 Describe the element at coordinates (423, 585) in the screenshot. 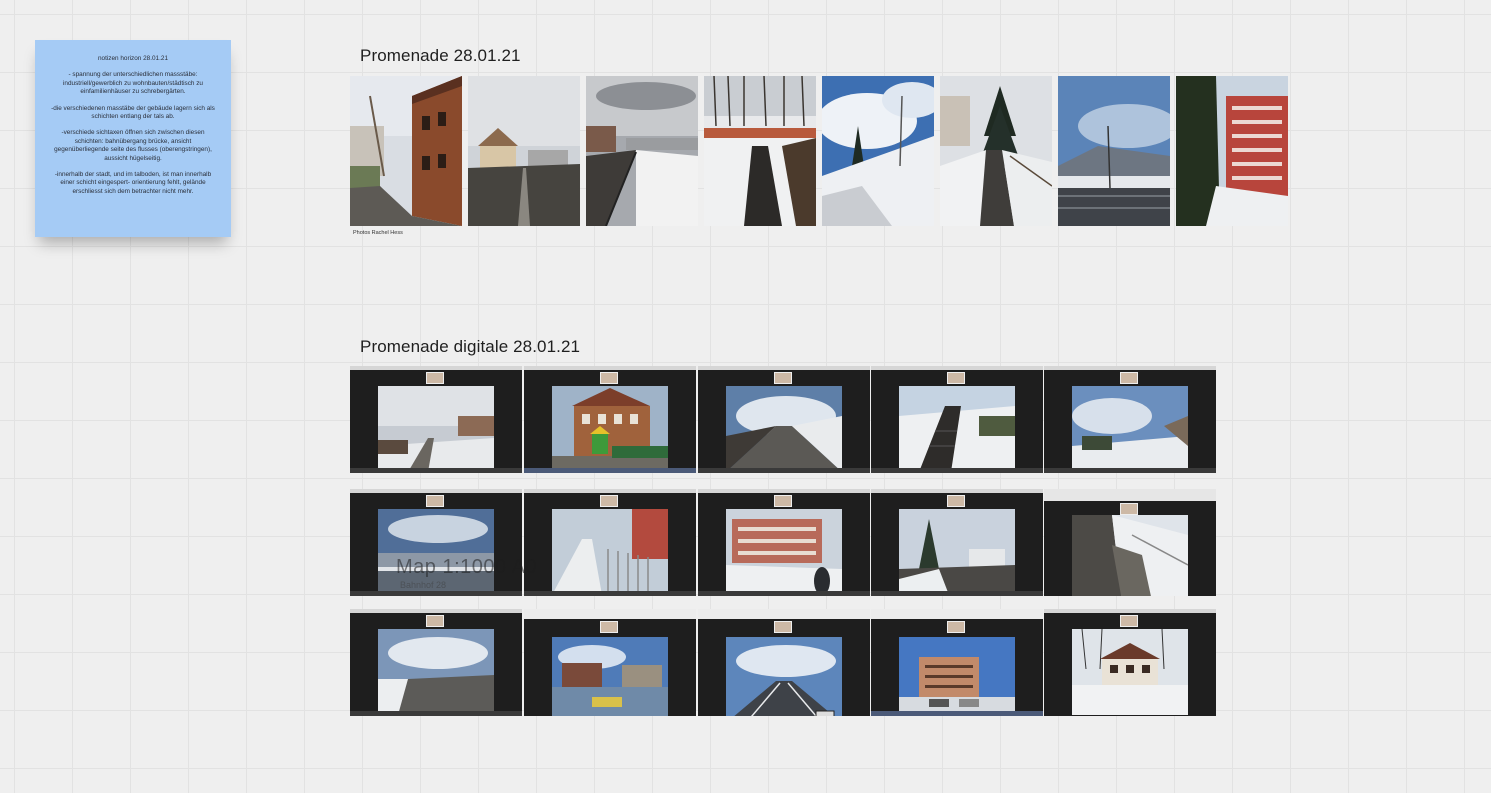

I see `map-overlay-sublabel: Bahnhof 28` at that location.